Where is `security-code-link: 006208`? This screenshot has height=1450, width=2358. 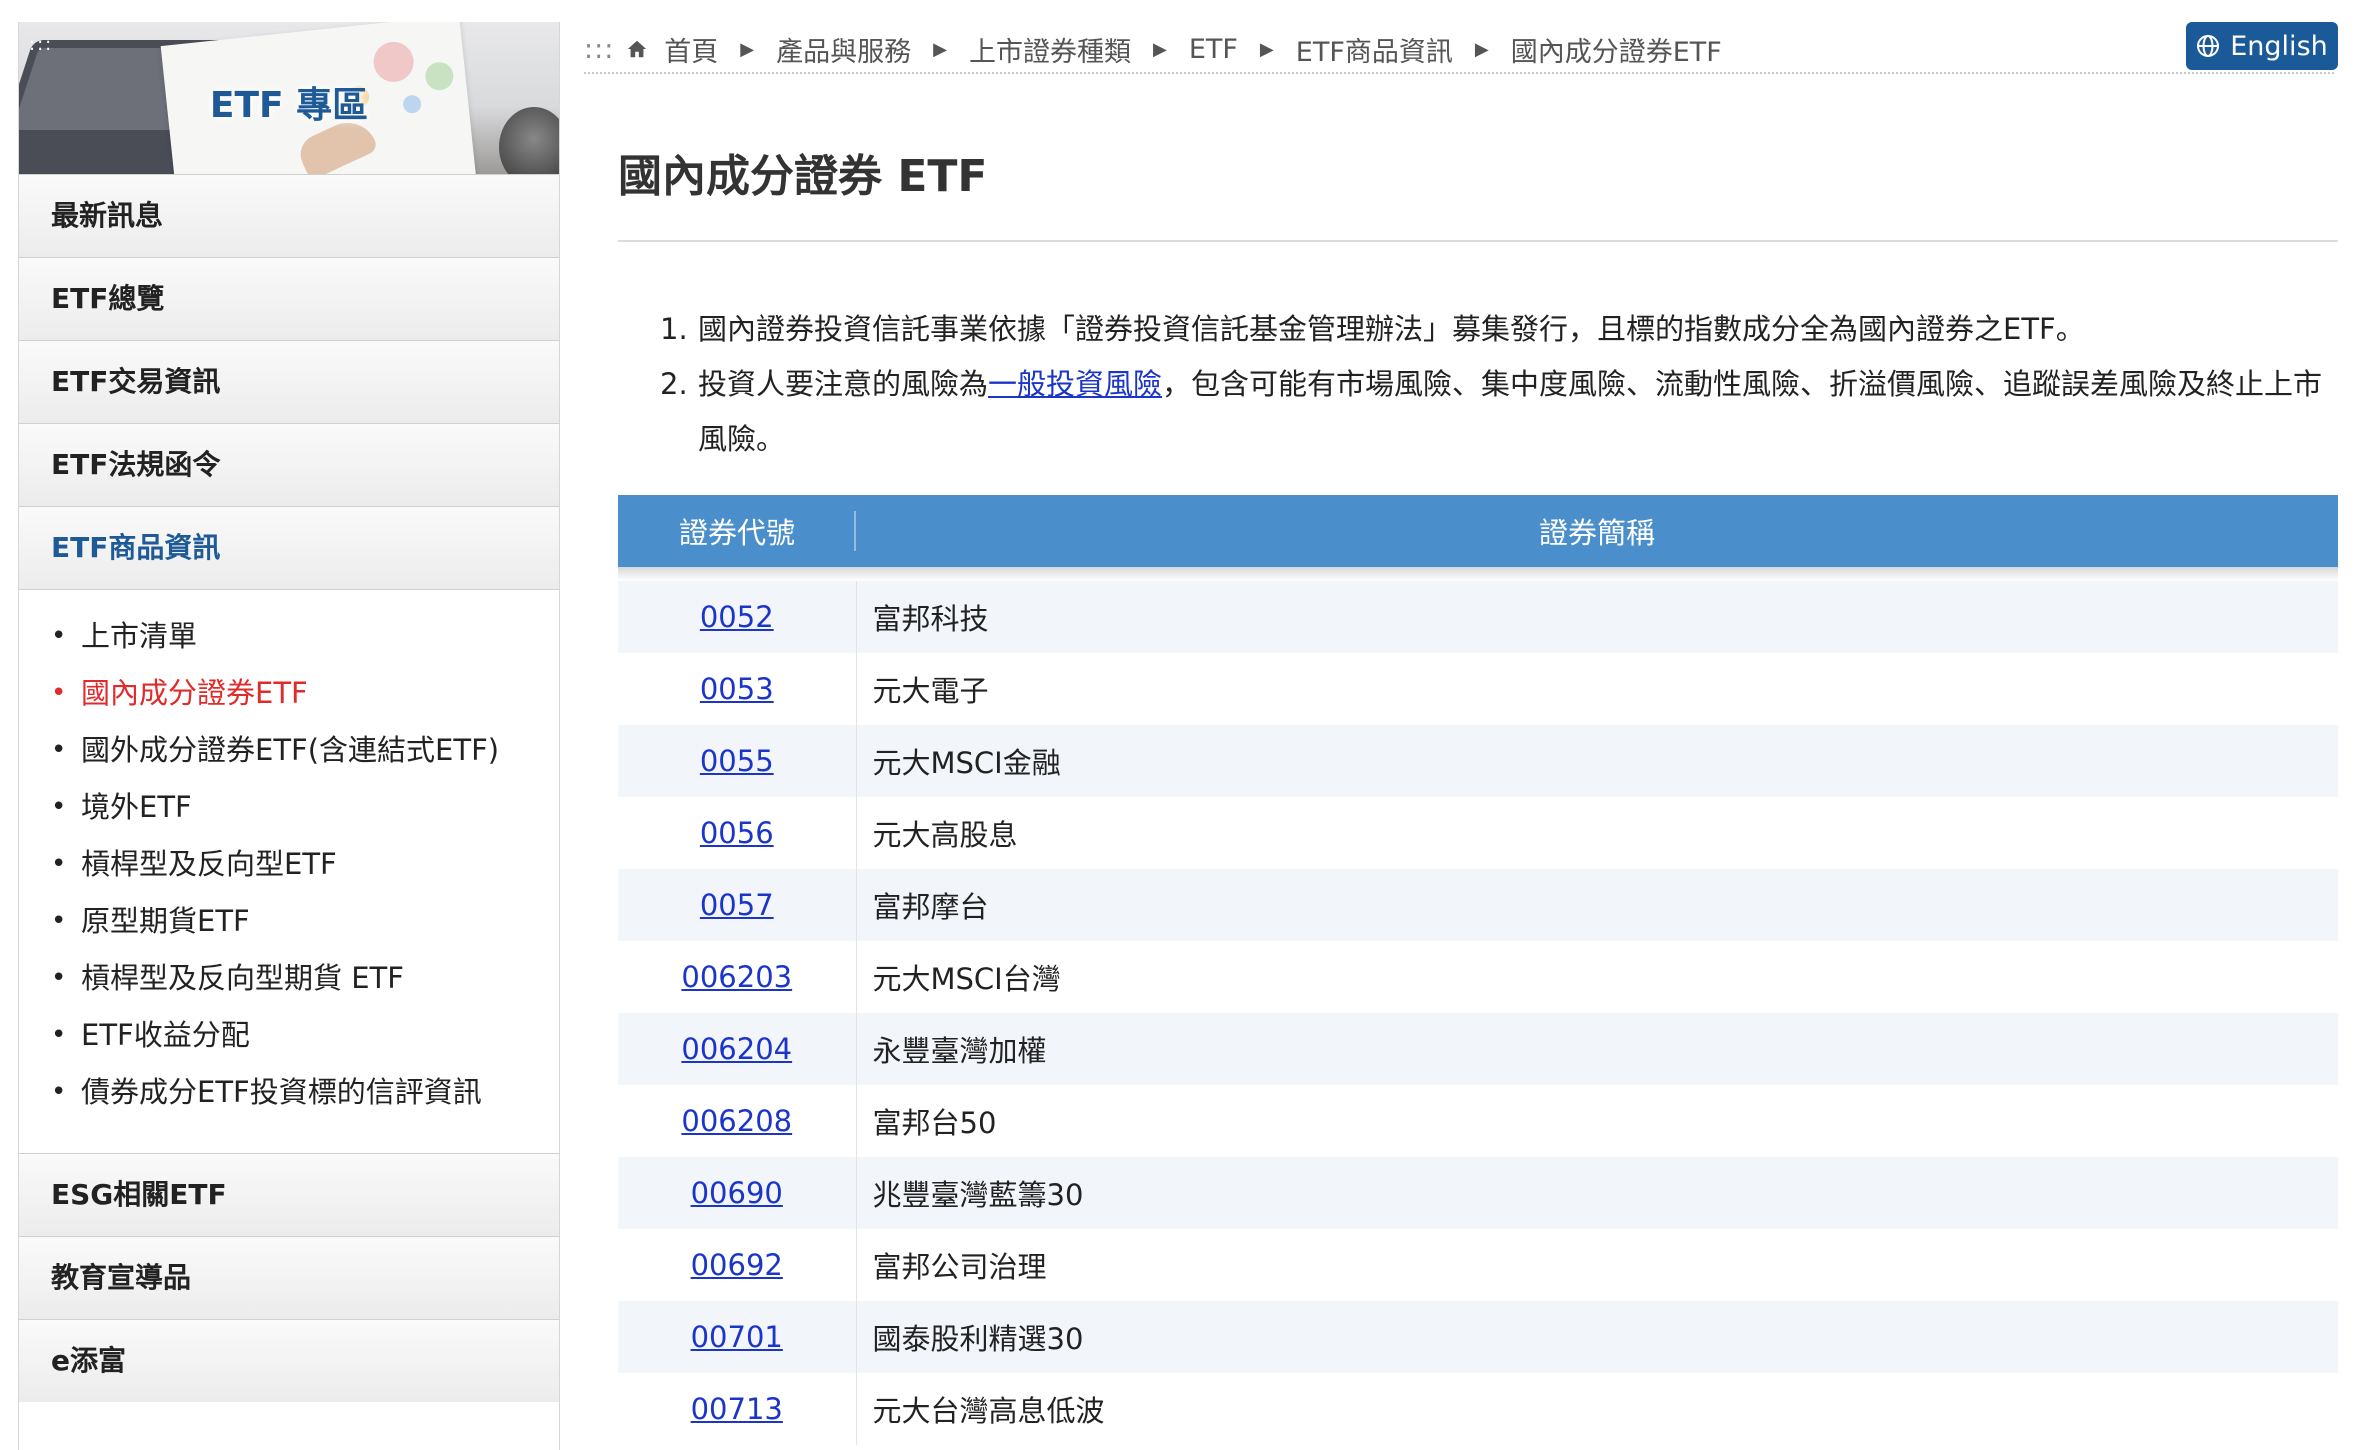 security-code-link: 006208 is located at coordinates (736, 1121).